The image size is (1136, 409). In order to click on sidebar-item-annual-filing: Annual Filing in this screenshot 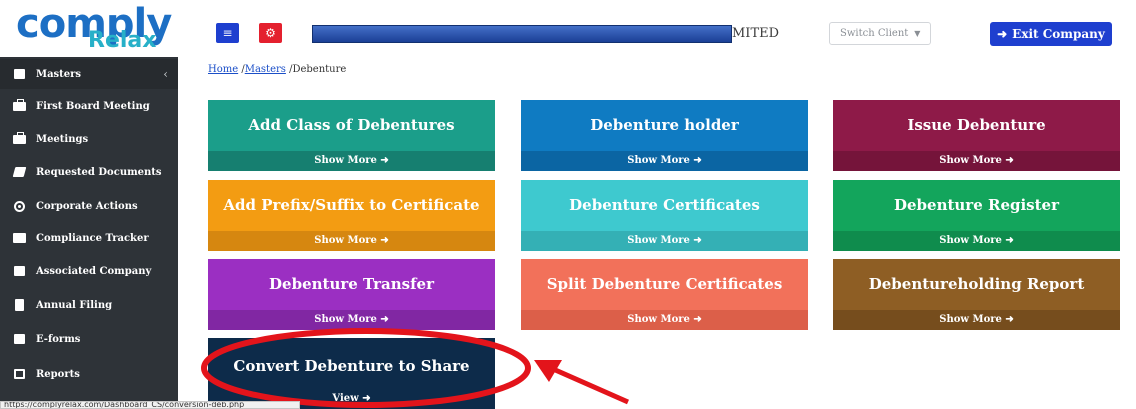, I will do `click(89, 305)`.